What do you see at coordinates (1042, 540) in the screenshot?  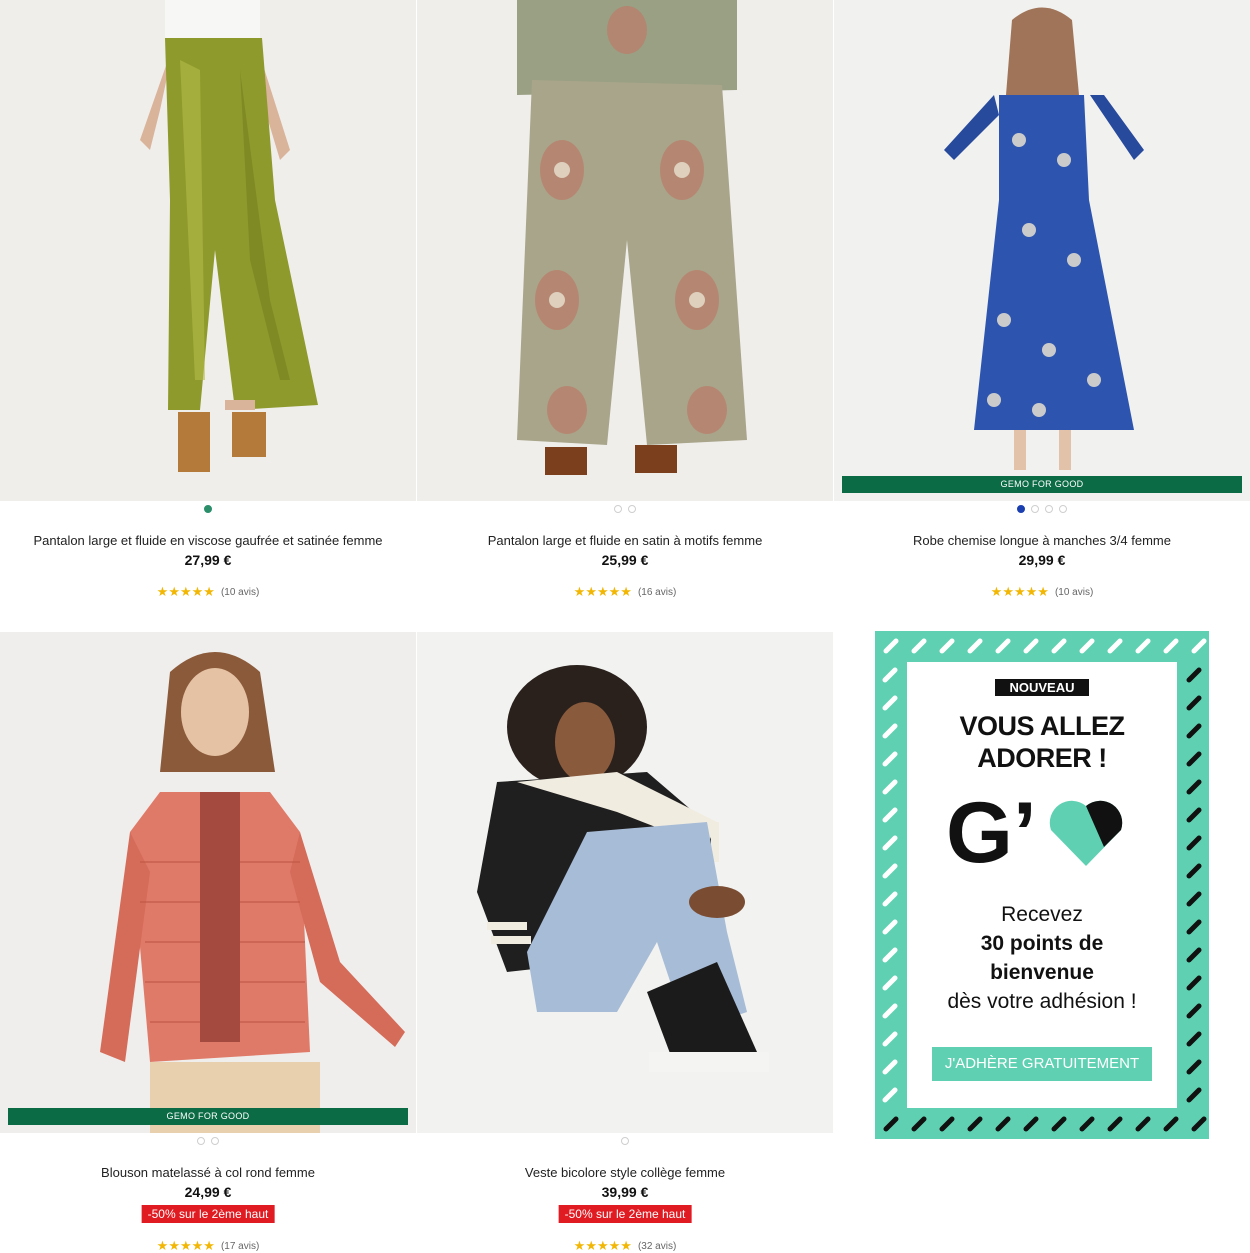 I see `product-title: Robe chemise longue à manches 3/4 femme` at bounding box center [1042, 540].